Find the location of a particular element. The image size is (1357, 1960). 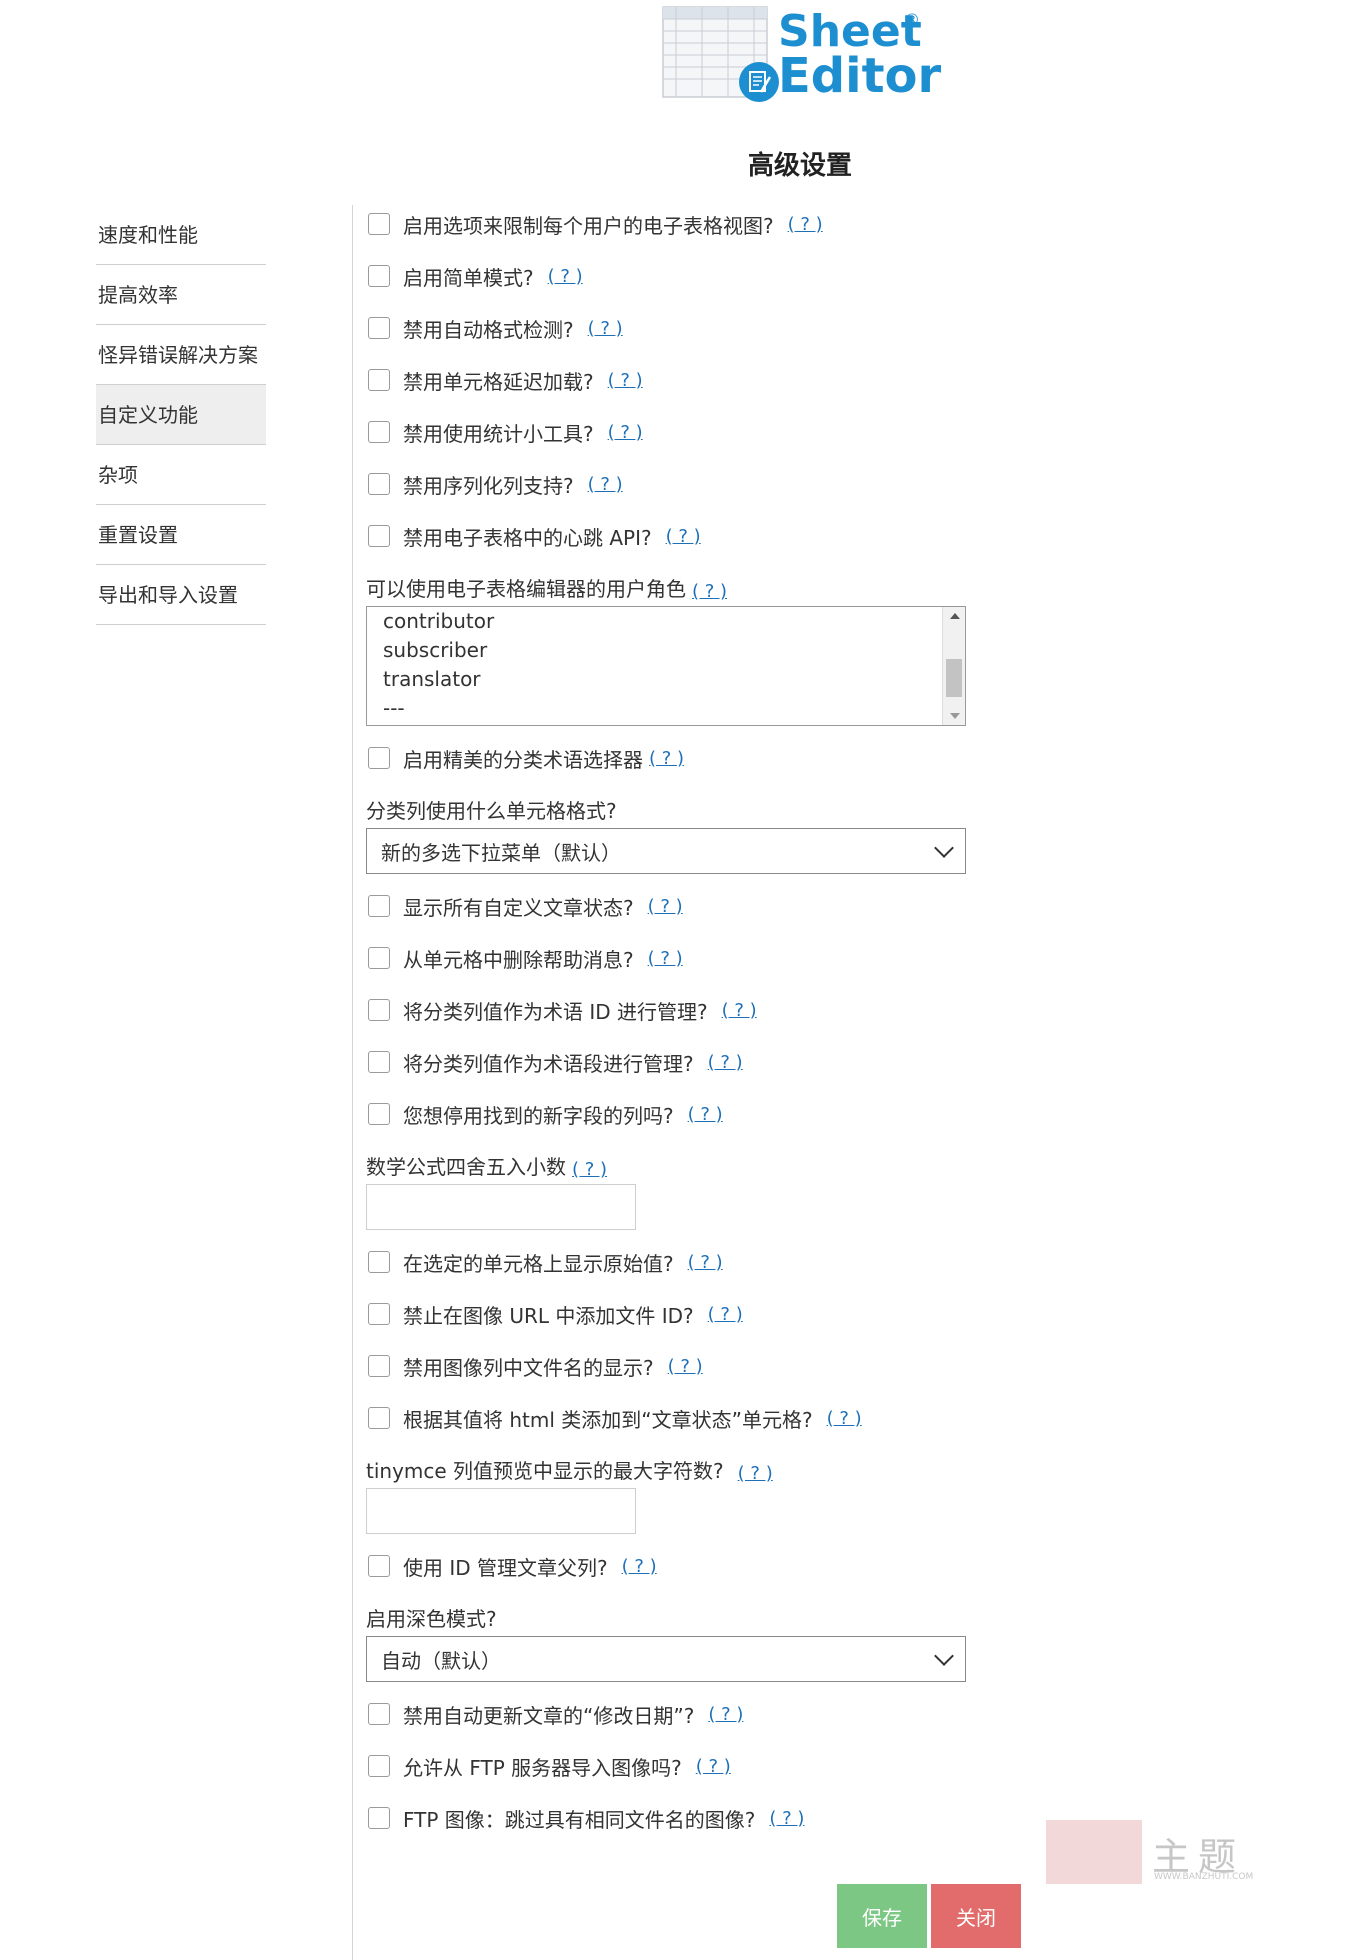

sidebar-item-troubleshooting: 怪异错误解决方案 is located at coordinates (181, 355).